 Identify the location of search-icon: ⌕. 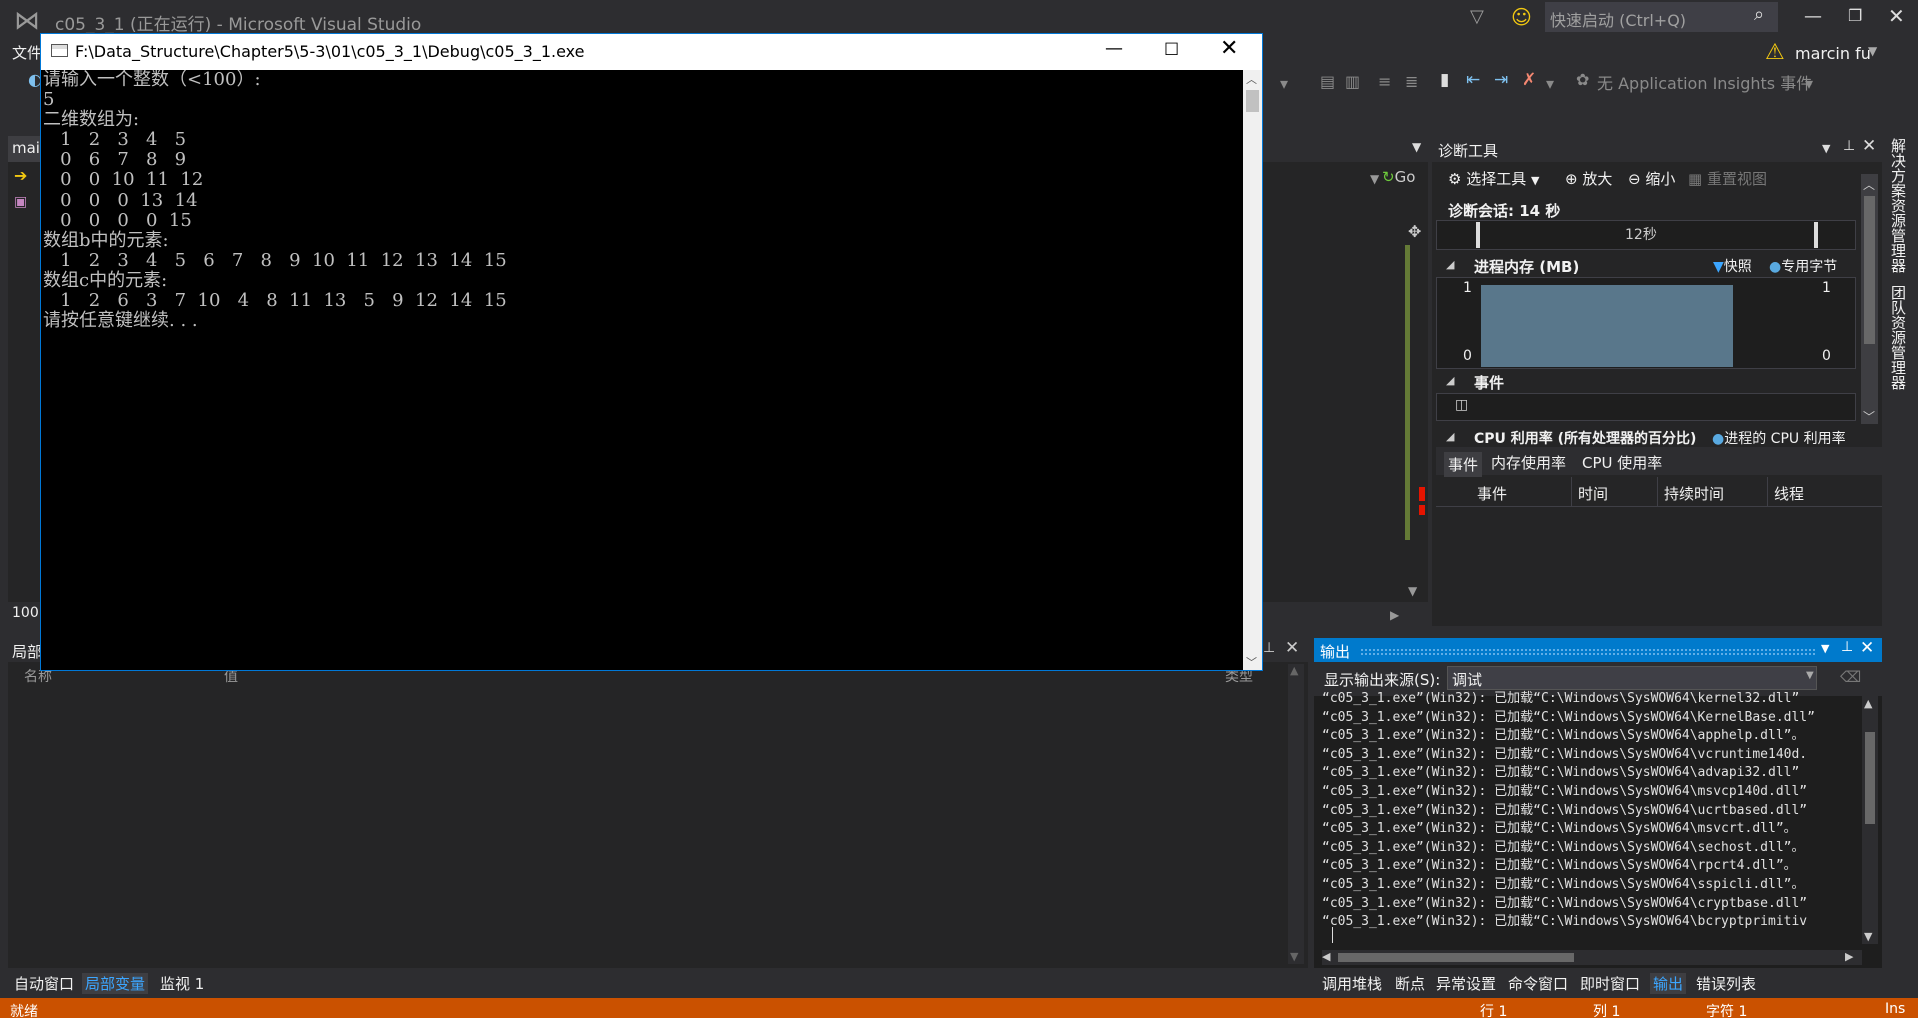
(1759, 14).